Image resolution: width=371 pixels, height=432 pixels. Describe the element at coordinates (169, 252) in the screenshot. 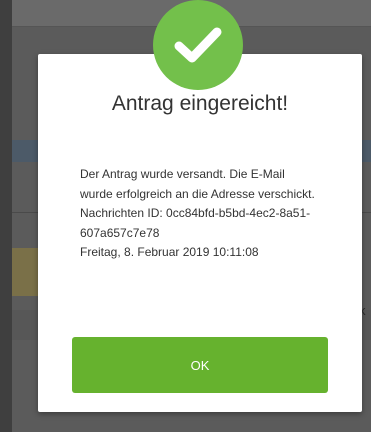

I see `message-timestamp: Freitag, 8. Februar 2019 10:11:08` at that location.